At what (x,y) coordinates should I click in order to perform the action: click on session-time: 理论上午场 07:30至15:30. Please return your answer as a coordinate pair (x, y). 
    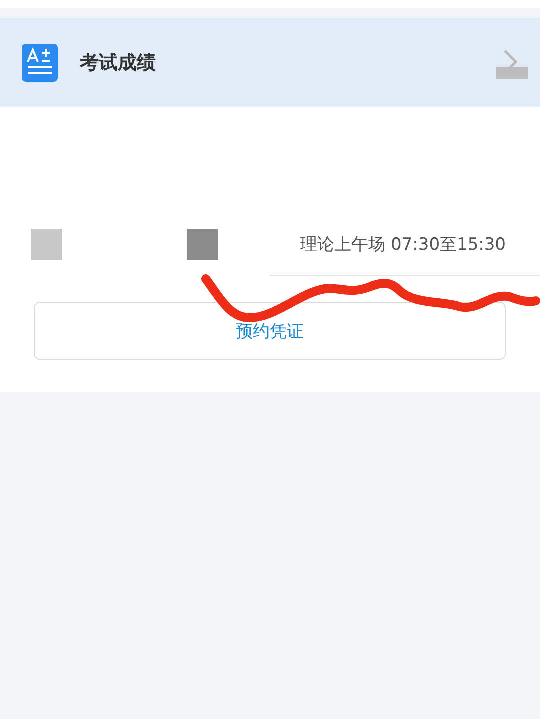
    Looking at the image, I should click on (403, 245).